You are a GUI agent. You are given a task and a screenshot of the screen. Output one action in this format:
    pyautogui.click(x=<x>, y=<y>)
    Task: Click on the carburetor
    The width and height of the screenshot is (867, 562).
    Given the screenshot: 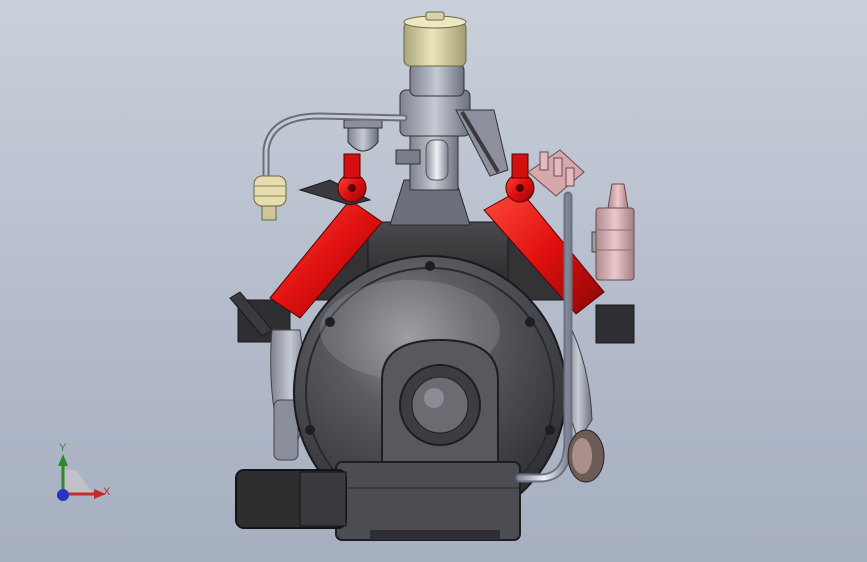 What is the action you would take?
    pyautogui.click(x=437, y=80)
    